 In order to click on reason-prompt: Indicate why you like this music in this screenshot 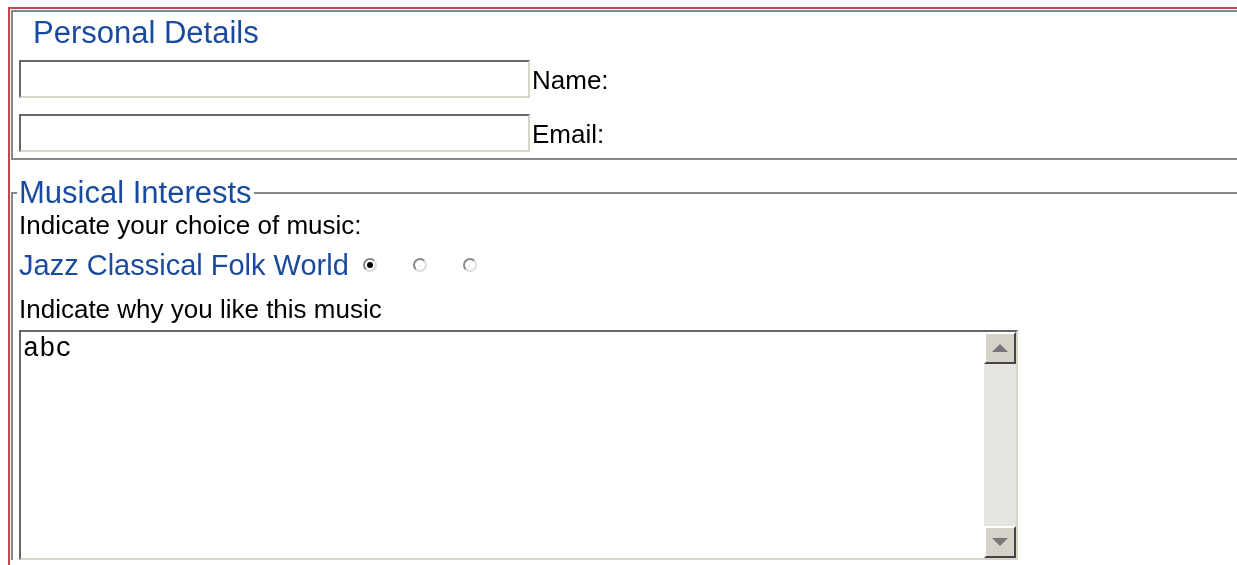, I will do `click(201, 309)`.